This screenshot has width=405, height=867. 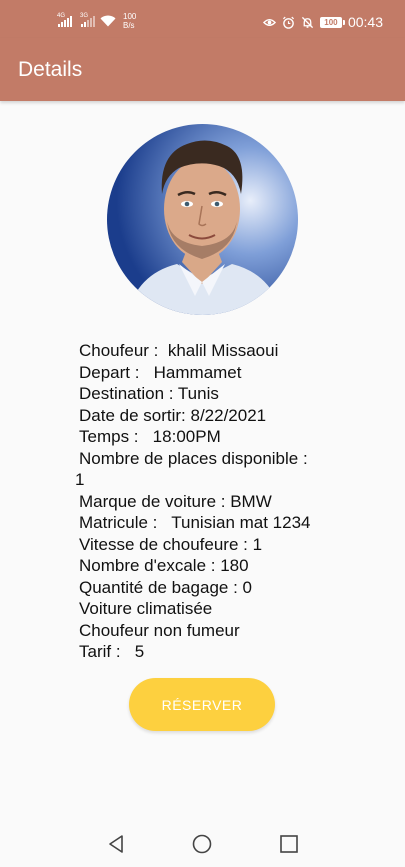 I want to click on luggage-quantity: Quantité de bagage : 0, so click(x=165, y=587).